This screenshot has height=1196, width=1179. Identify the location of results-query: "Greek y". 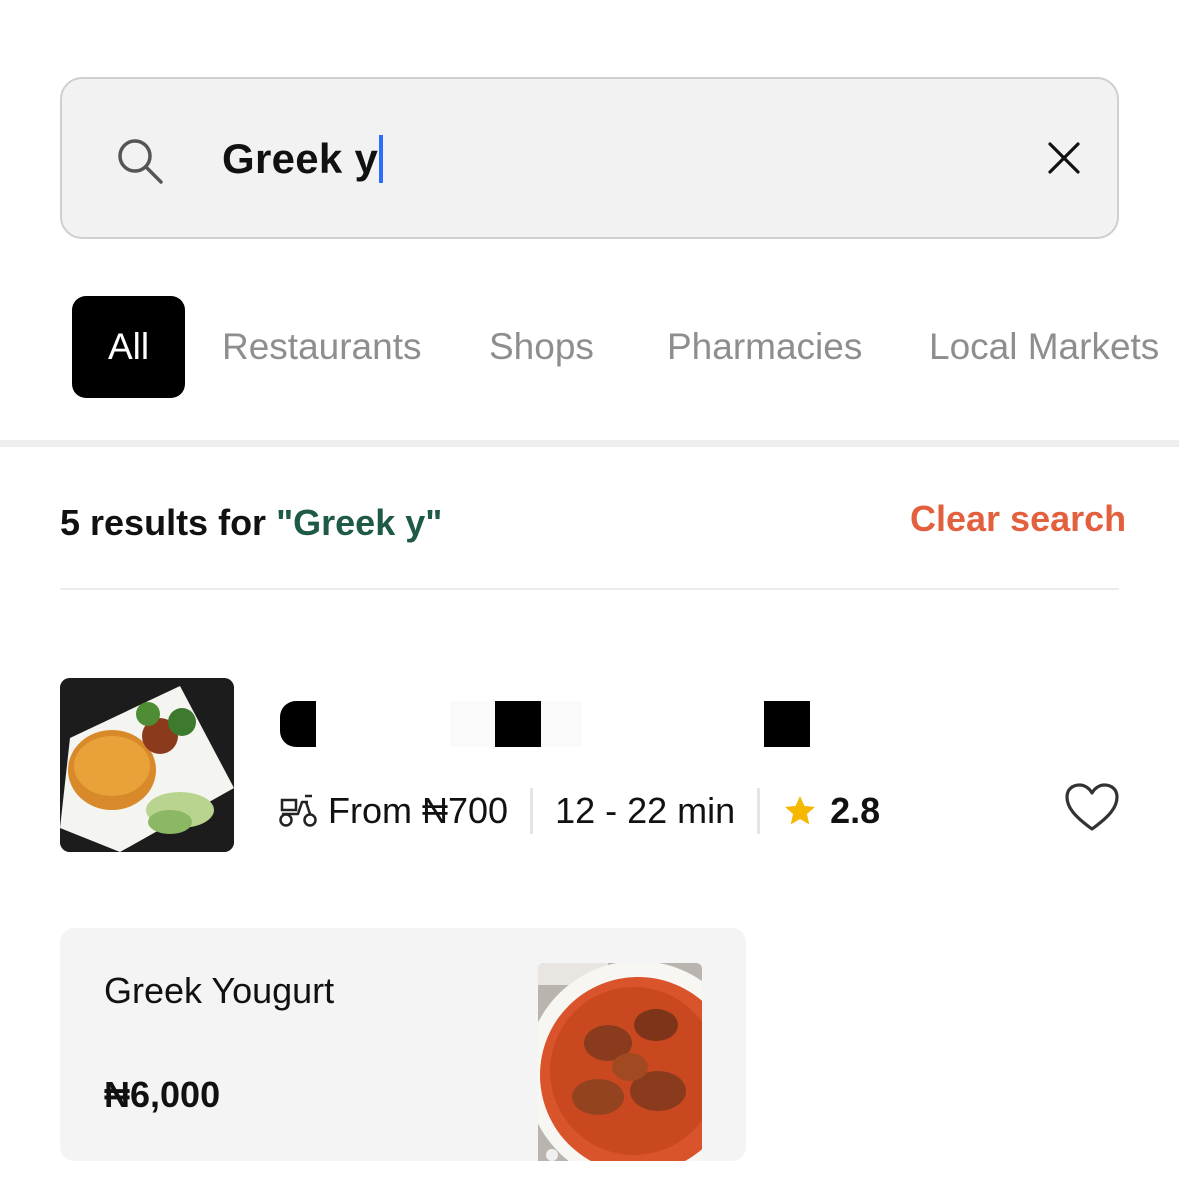
(359, 522).